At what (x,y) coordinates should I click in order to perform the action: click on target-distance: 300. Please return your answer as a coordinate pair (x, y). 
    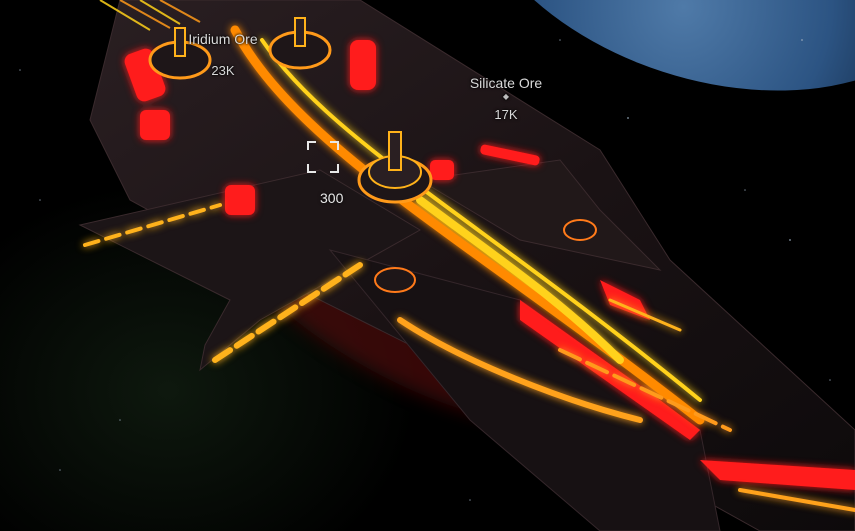
    Looking at the image, I should click on (332, 198).